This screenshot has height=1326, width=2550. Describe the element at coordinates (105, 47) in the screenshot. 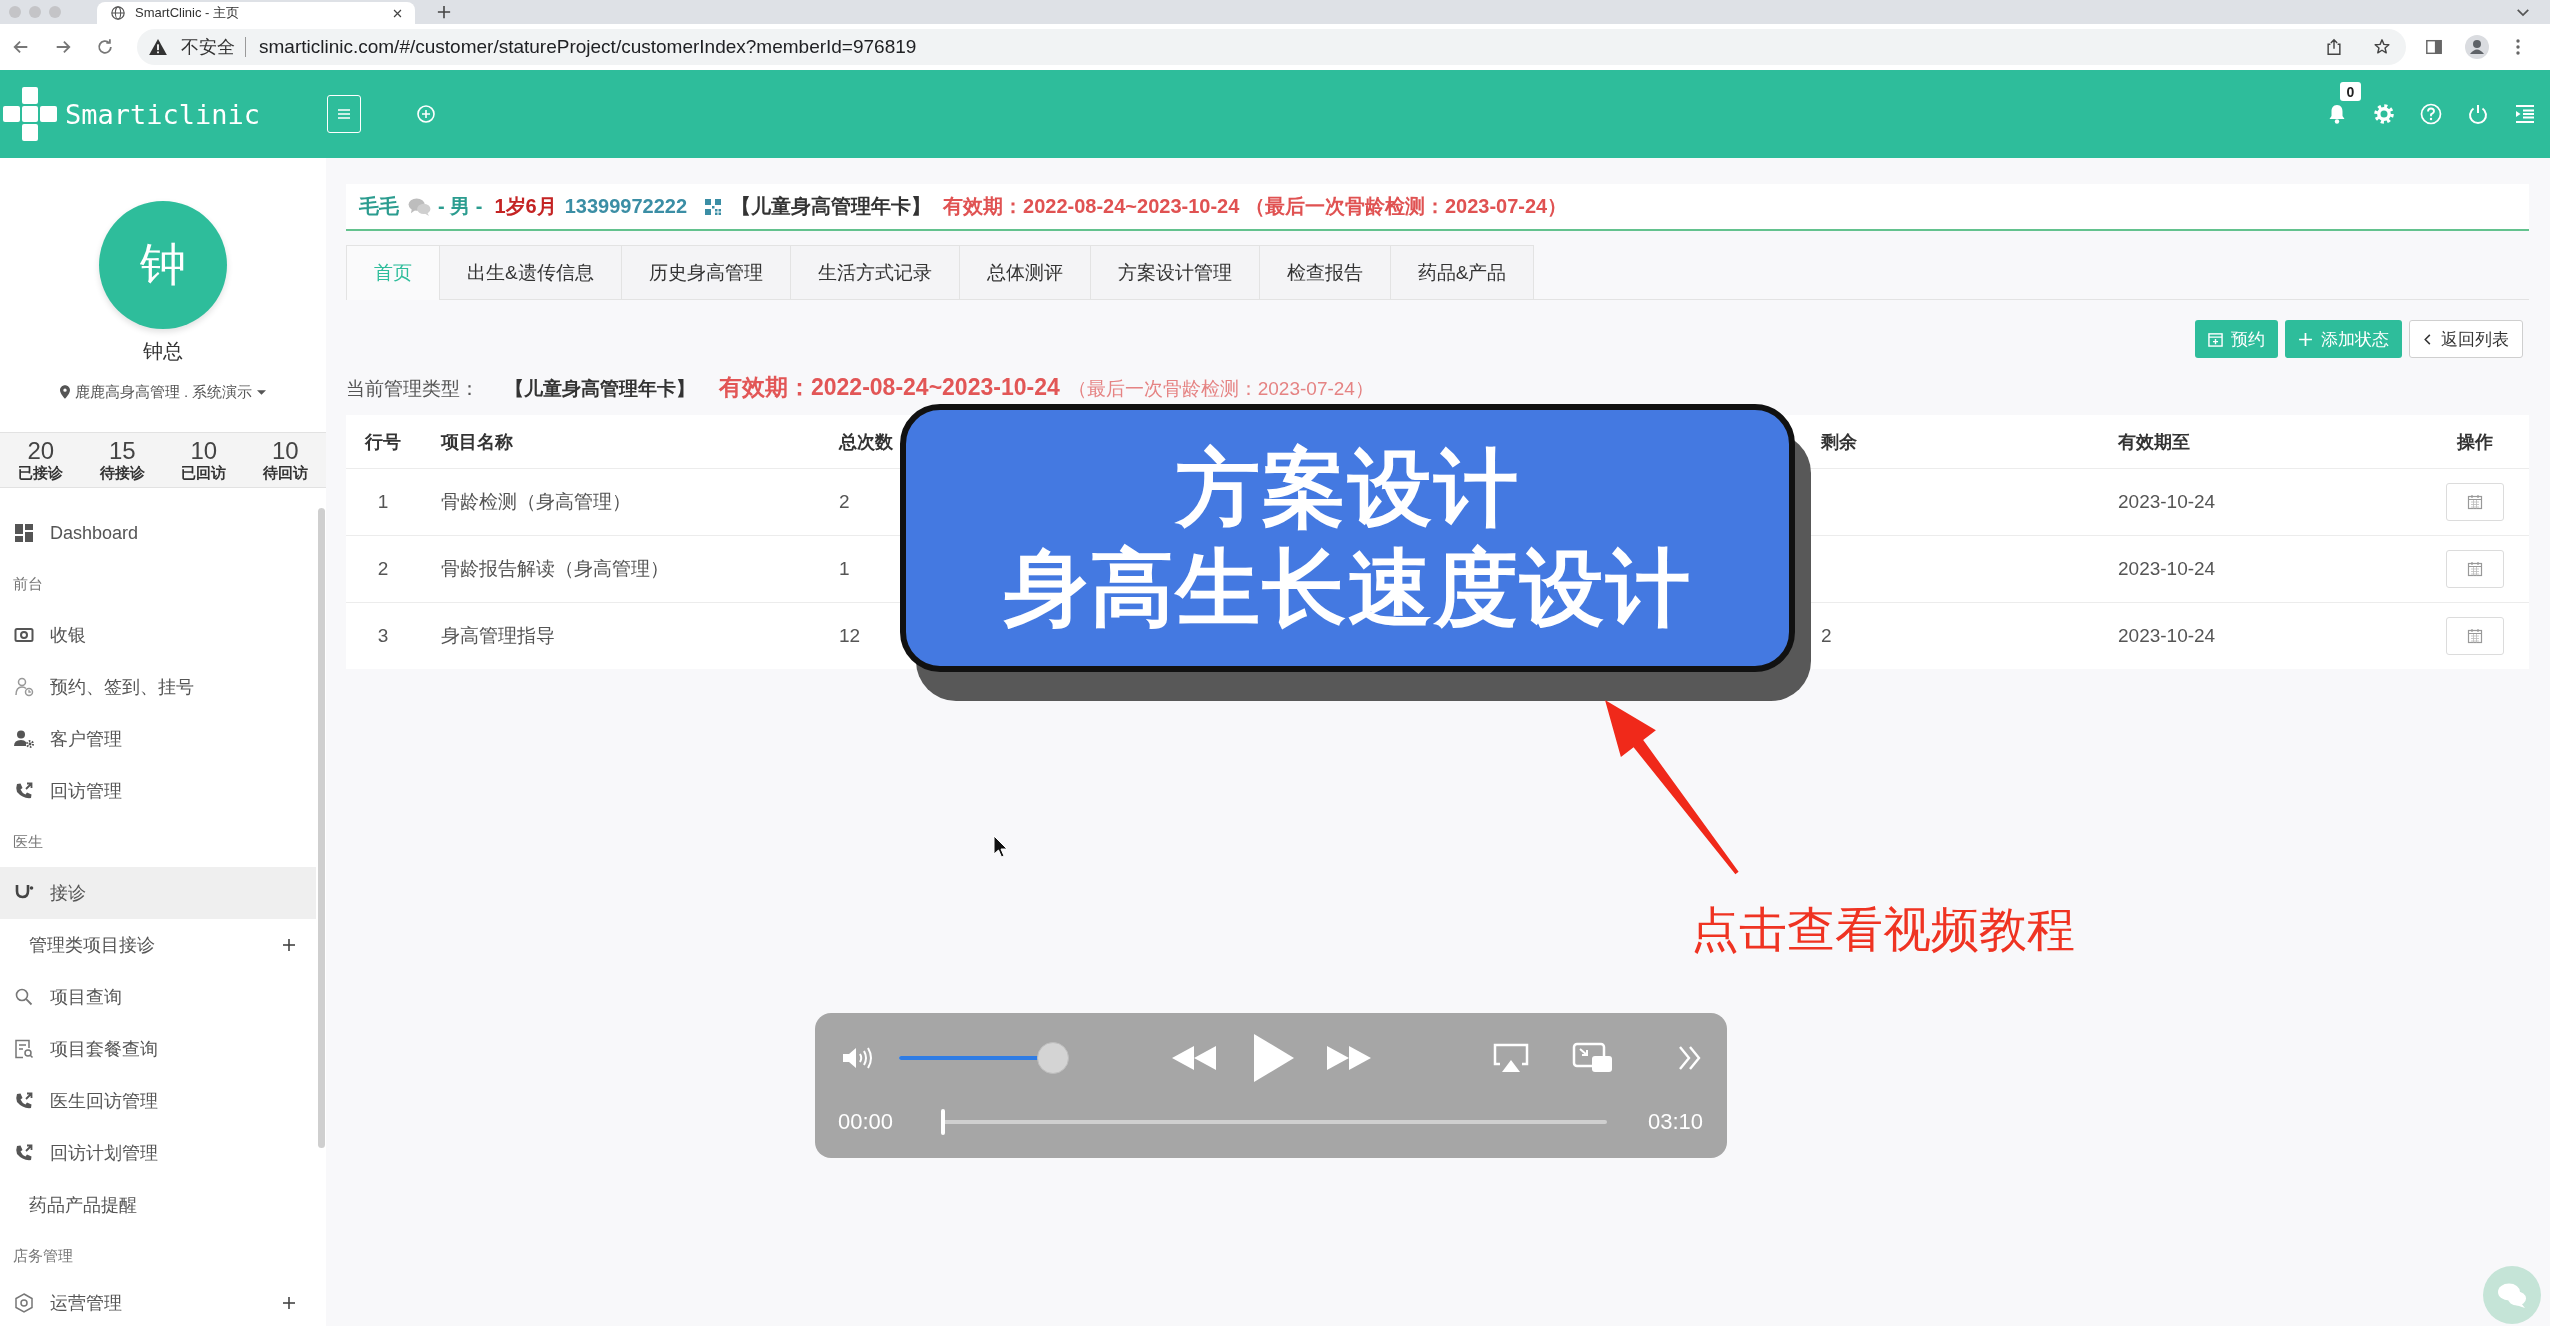

I see `reload-icon` at that location.